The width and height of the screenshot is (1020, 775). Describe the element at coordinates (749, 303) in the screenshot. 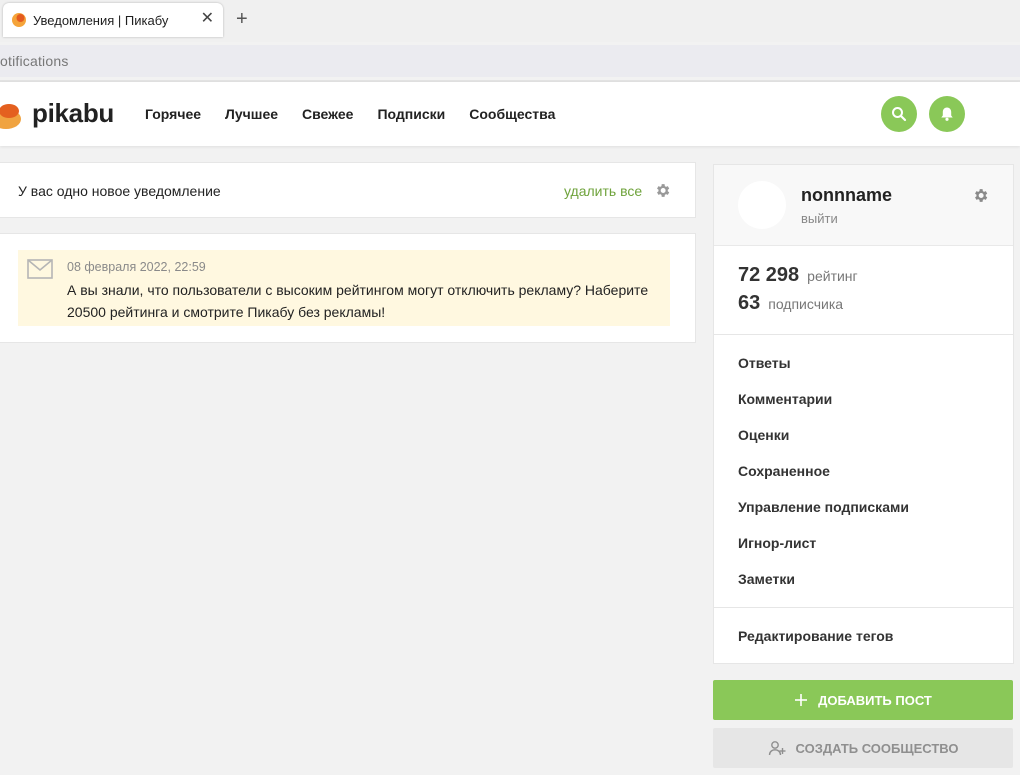

I see `subscribers-value: 63` at that location.